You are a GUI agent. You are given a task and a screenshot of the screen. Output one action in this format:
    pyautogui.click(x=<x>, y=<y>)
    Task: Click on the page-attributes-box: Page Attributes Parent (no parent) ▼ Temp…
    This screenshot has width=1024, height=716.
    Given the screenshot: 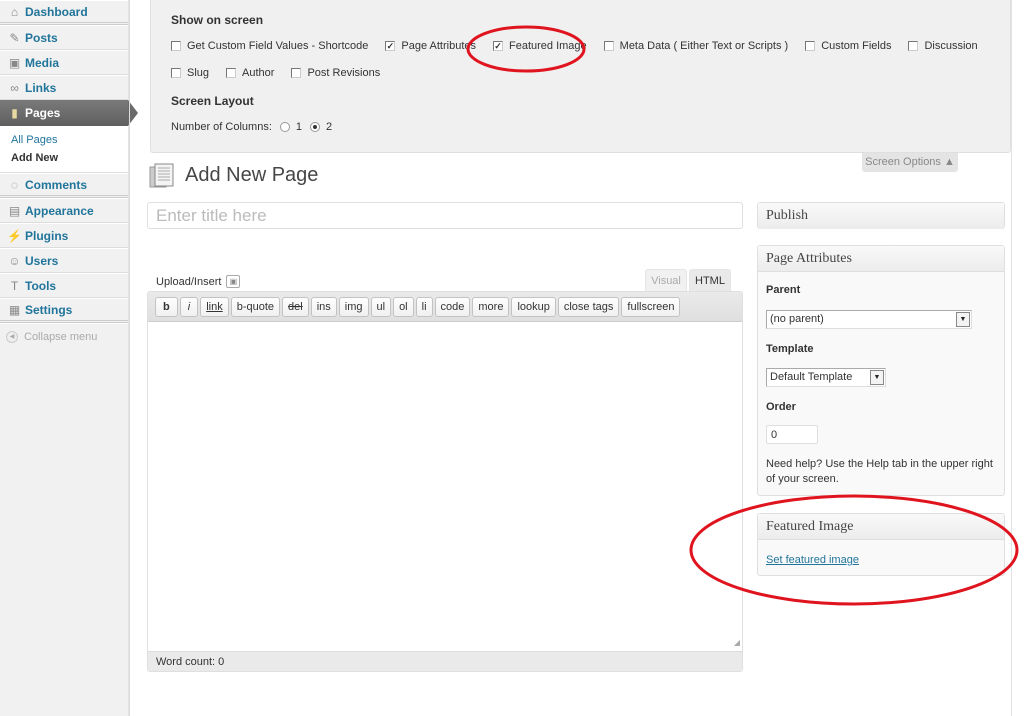 What is the action you would take?
    pyautogui.click(x=881, y=370)
    